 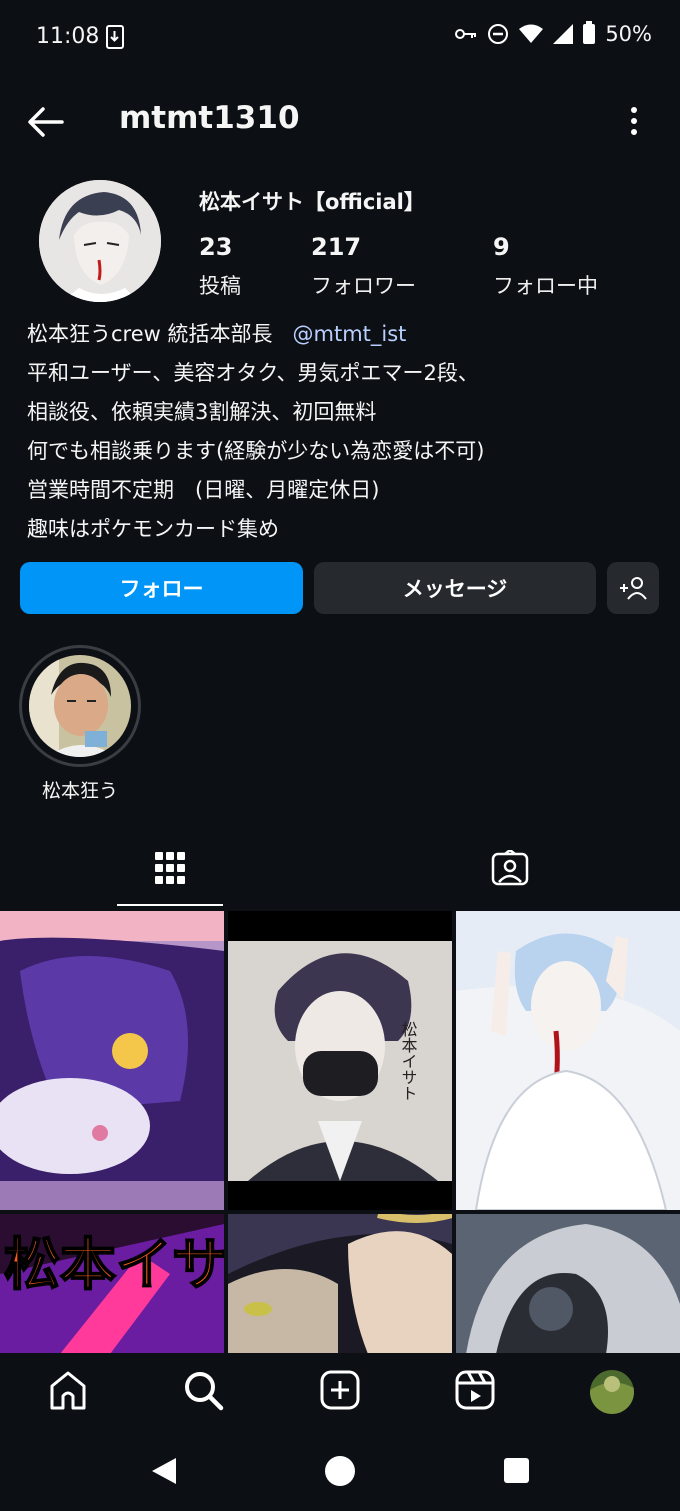 I want to click on followers-count: 217, so click(x=336, y=247).